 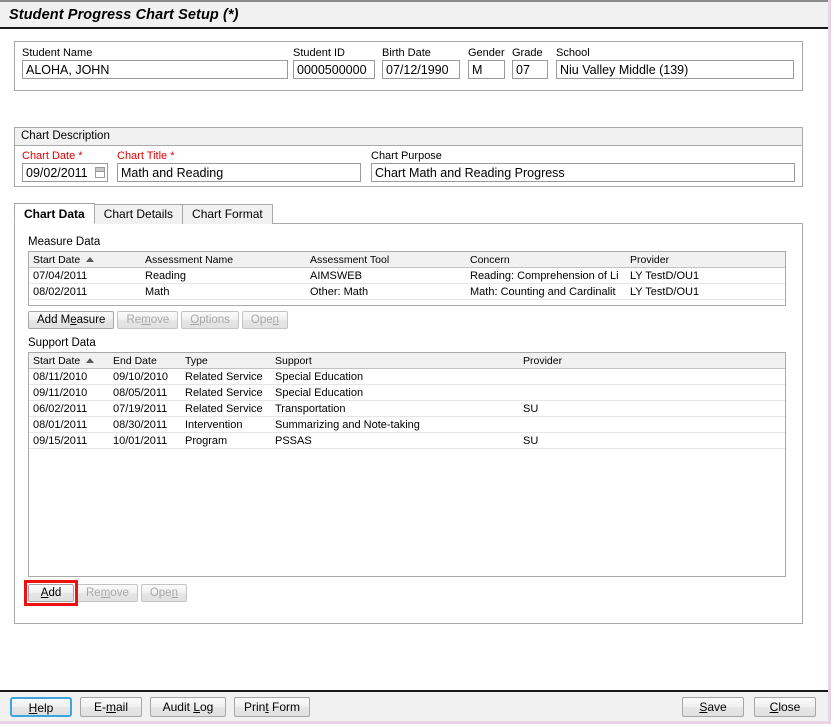 I want to click on tabstrip: Chart Data Chart Details Chart Format, so click(x=143, y=213).